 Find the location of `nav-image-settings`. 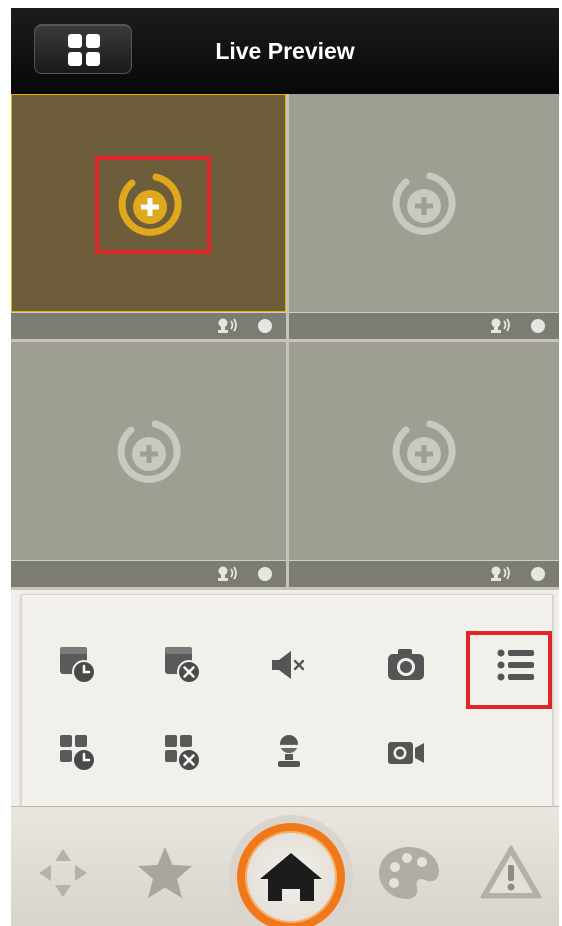

nav-image-settings is located at coordinates (409, 874).